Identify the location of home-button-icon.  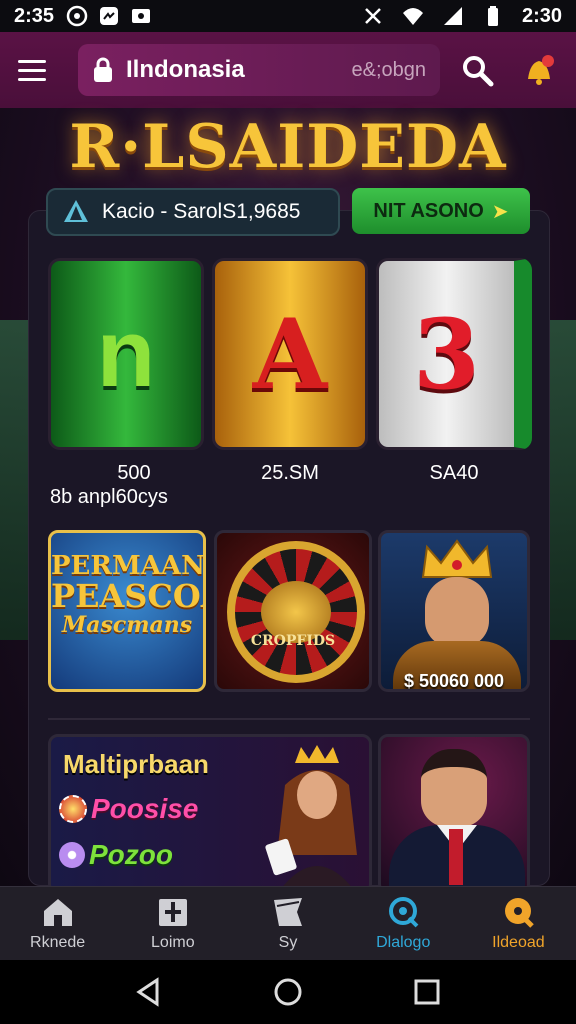
(288, 992).